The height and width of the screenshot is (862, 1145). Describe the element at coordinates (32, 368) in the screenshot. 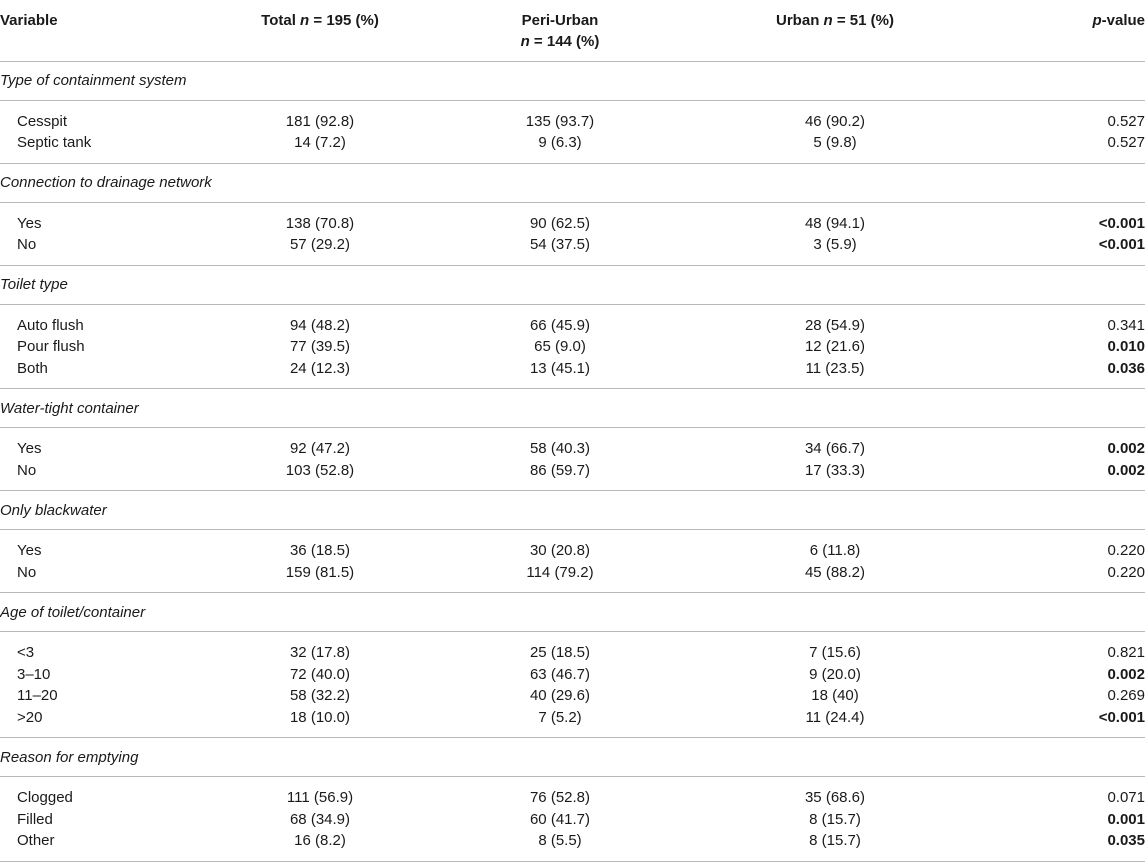

I see `row-label: Both` at that location.